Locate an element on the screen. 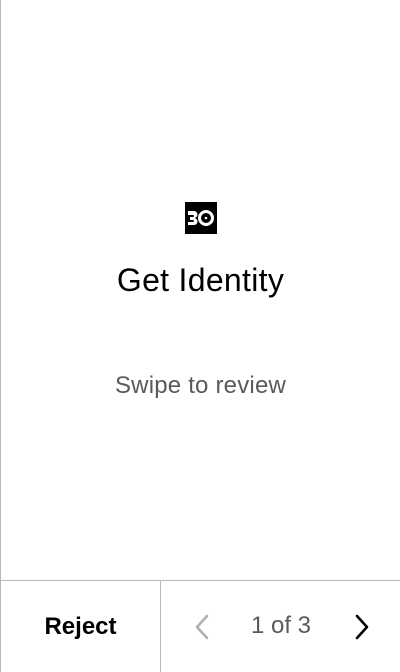 Image resolution: width=400 pixels, height=672 pixels. swipe-hint: Swipe to review is located at coordinates (200, 385).